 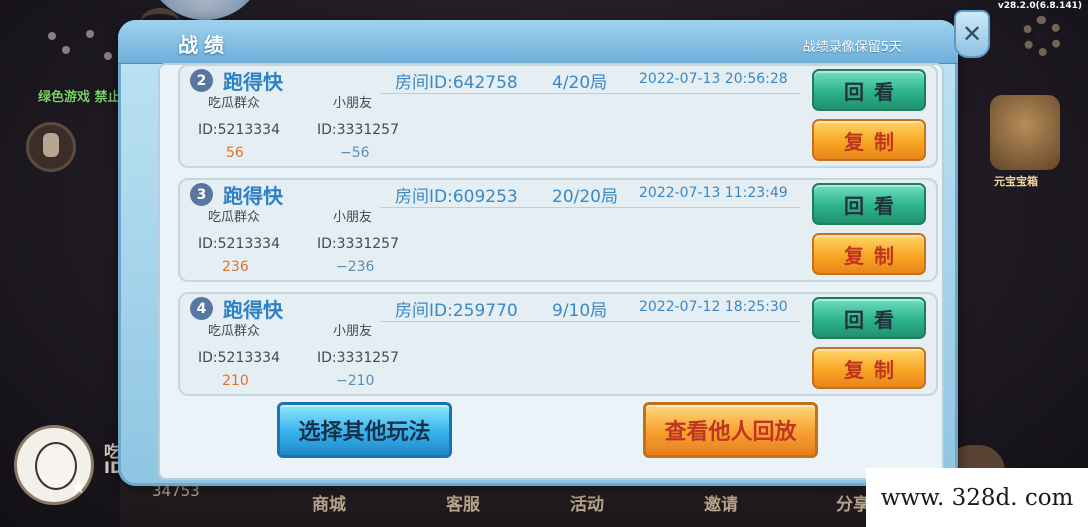 I want to click on record-time: 2022-07-12 18:25:30, so click(x=713, y=307).